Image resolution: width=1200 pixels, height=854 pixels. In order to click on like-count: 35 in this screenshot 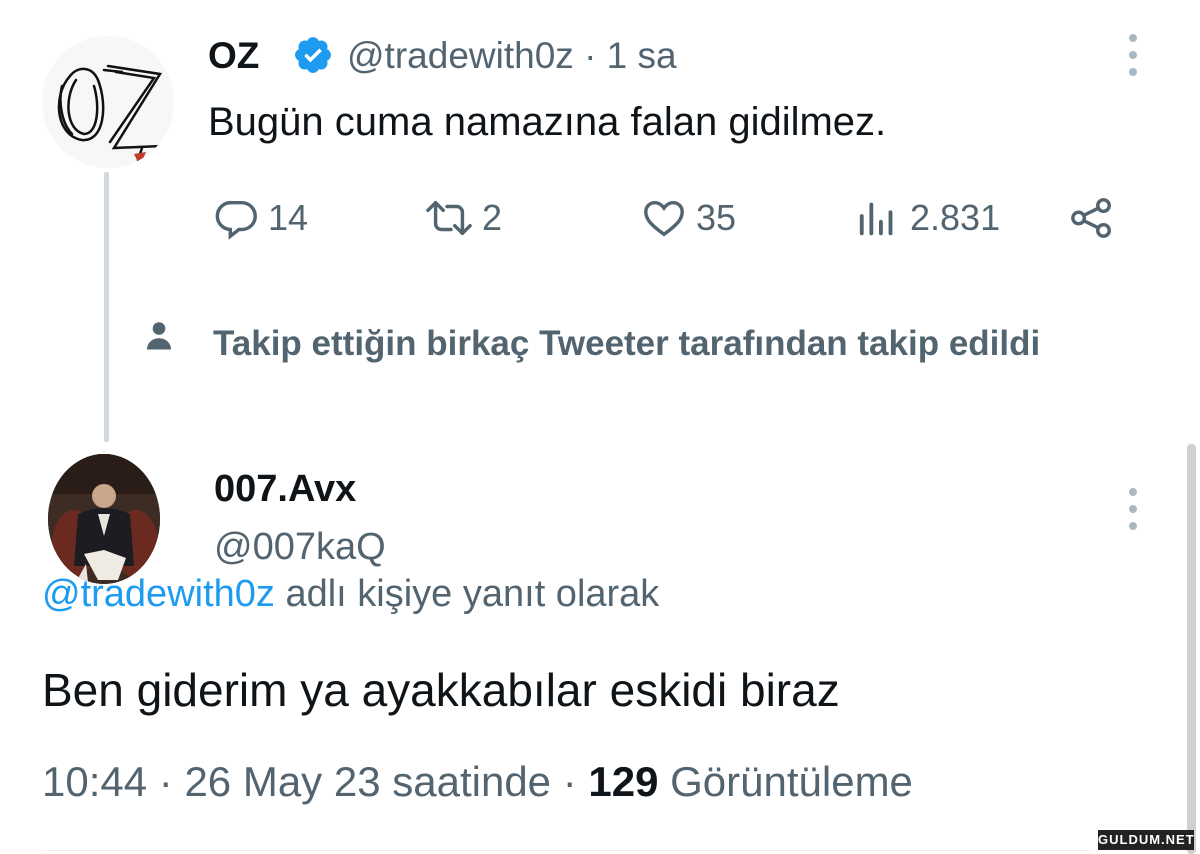, I will do `click(716, 217)`.